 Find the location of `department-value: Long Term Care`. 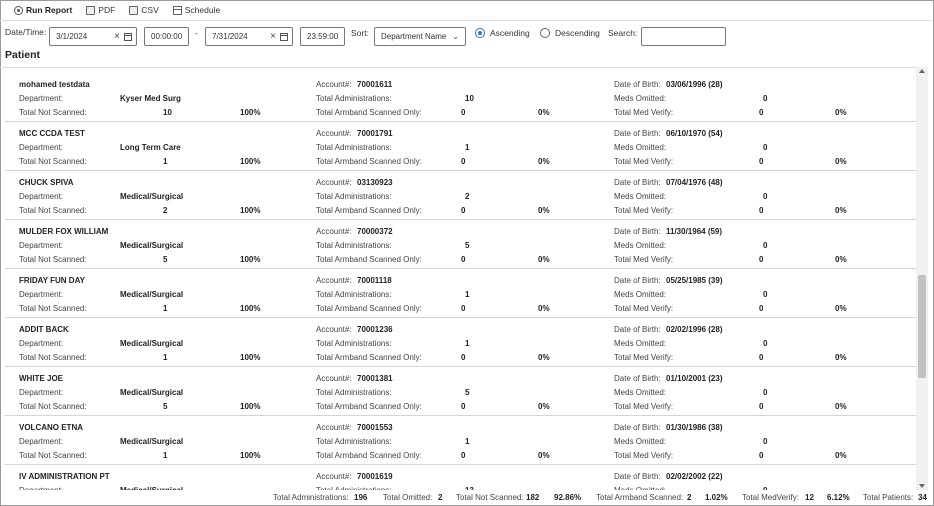

department-value: Long Term Care is located at coordinates (150, 147).